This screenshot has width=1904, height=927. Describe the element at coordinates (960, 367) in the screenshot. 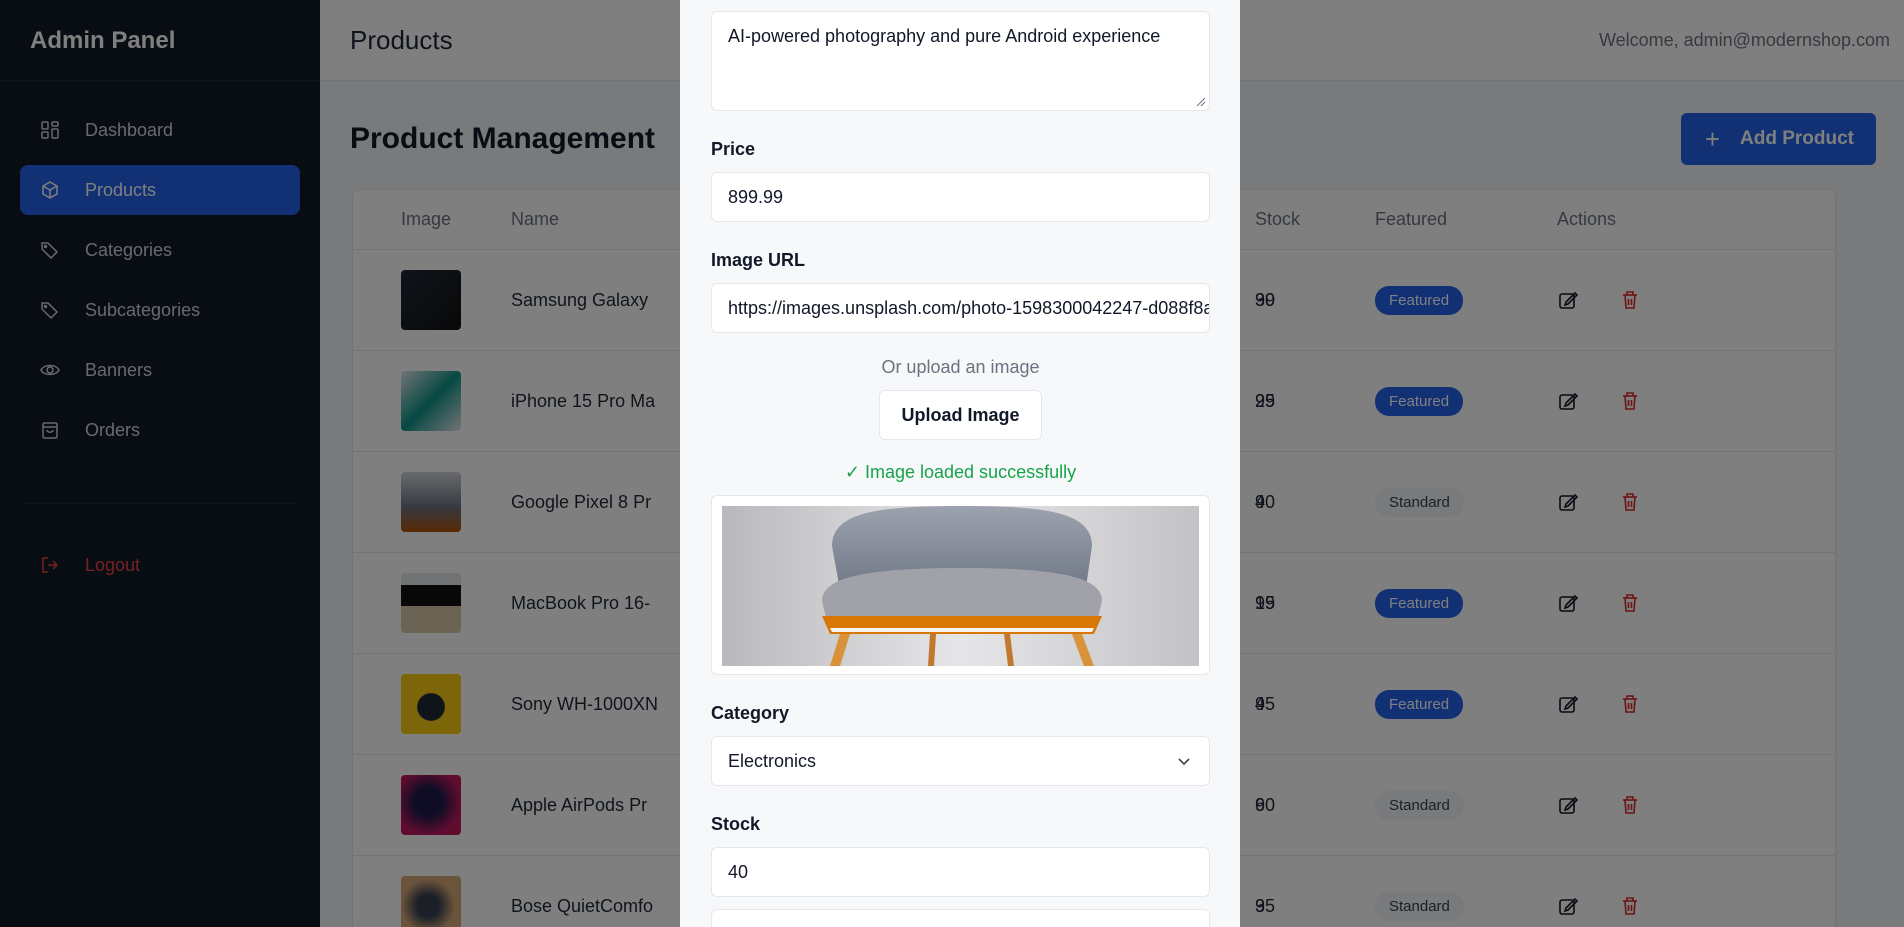

I see `or-upload-text: Or upload an image` at that location.